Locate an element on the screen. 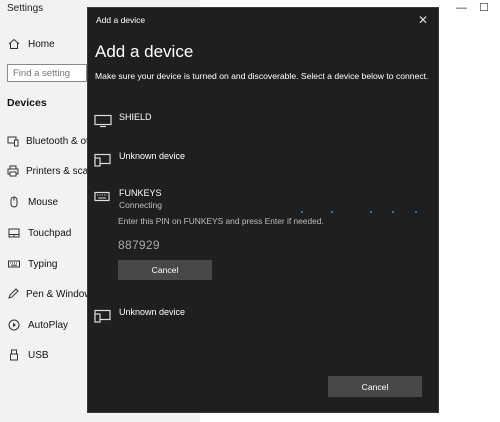 This screenshot has height=422, width=500. pin-cancel-button: Cancel is located at coordinates (165, 270).